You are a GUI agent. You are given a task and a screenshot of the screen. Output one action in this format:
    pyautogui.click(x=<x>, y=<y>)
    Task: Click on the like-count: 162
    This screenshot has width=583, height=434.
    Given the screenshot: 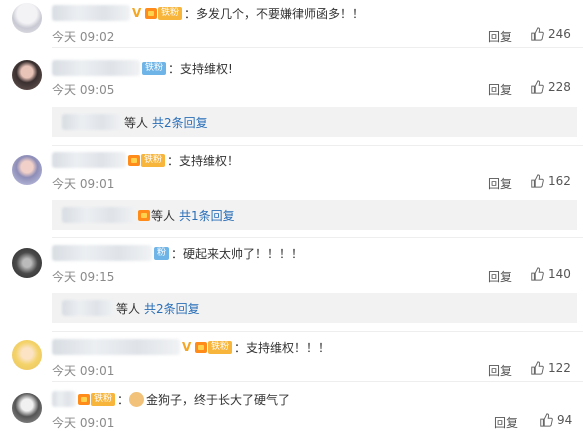 What is the action you would take?
    pyautogui.click(x=559, y=181)
    